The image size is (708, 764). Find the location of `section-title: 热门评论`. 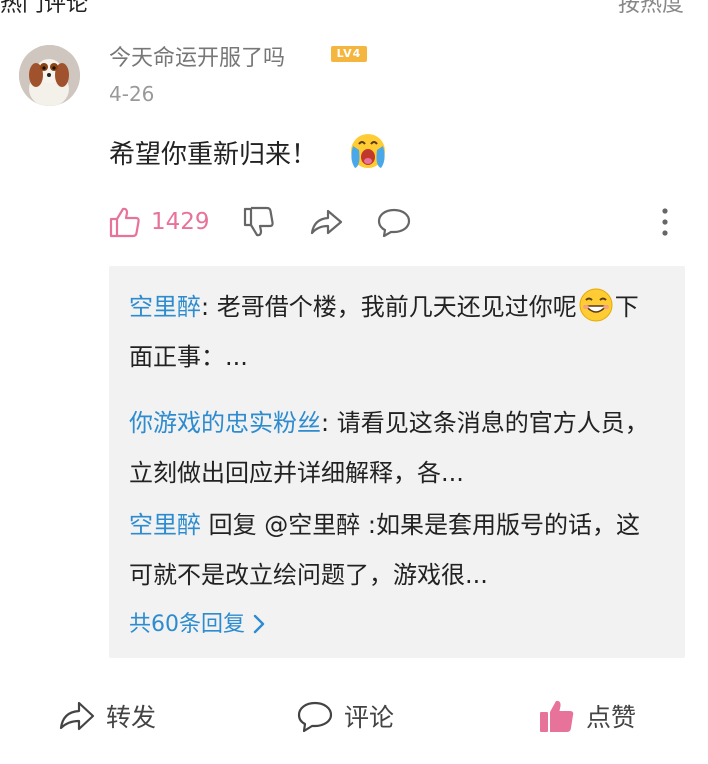

section-title: 热门评论 is located at coordinates (44, 8).